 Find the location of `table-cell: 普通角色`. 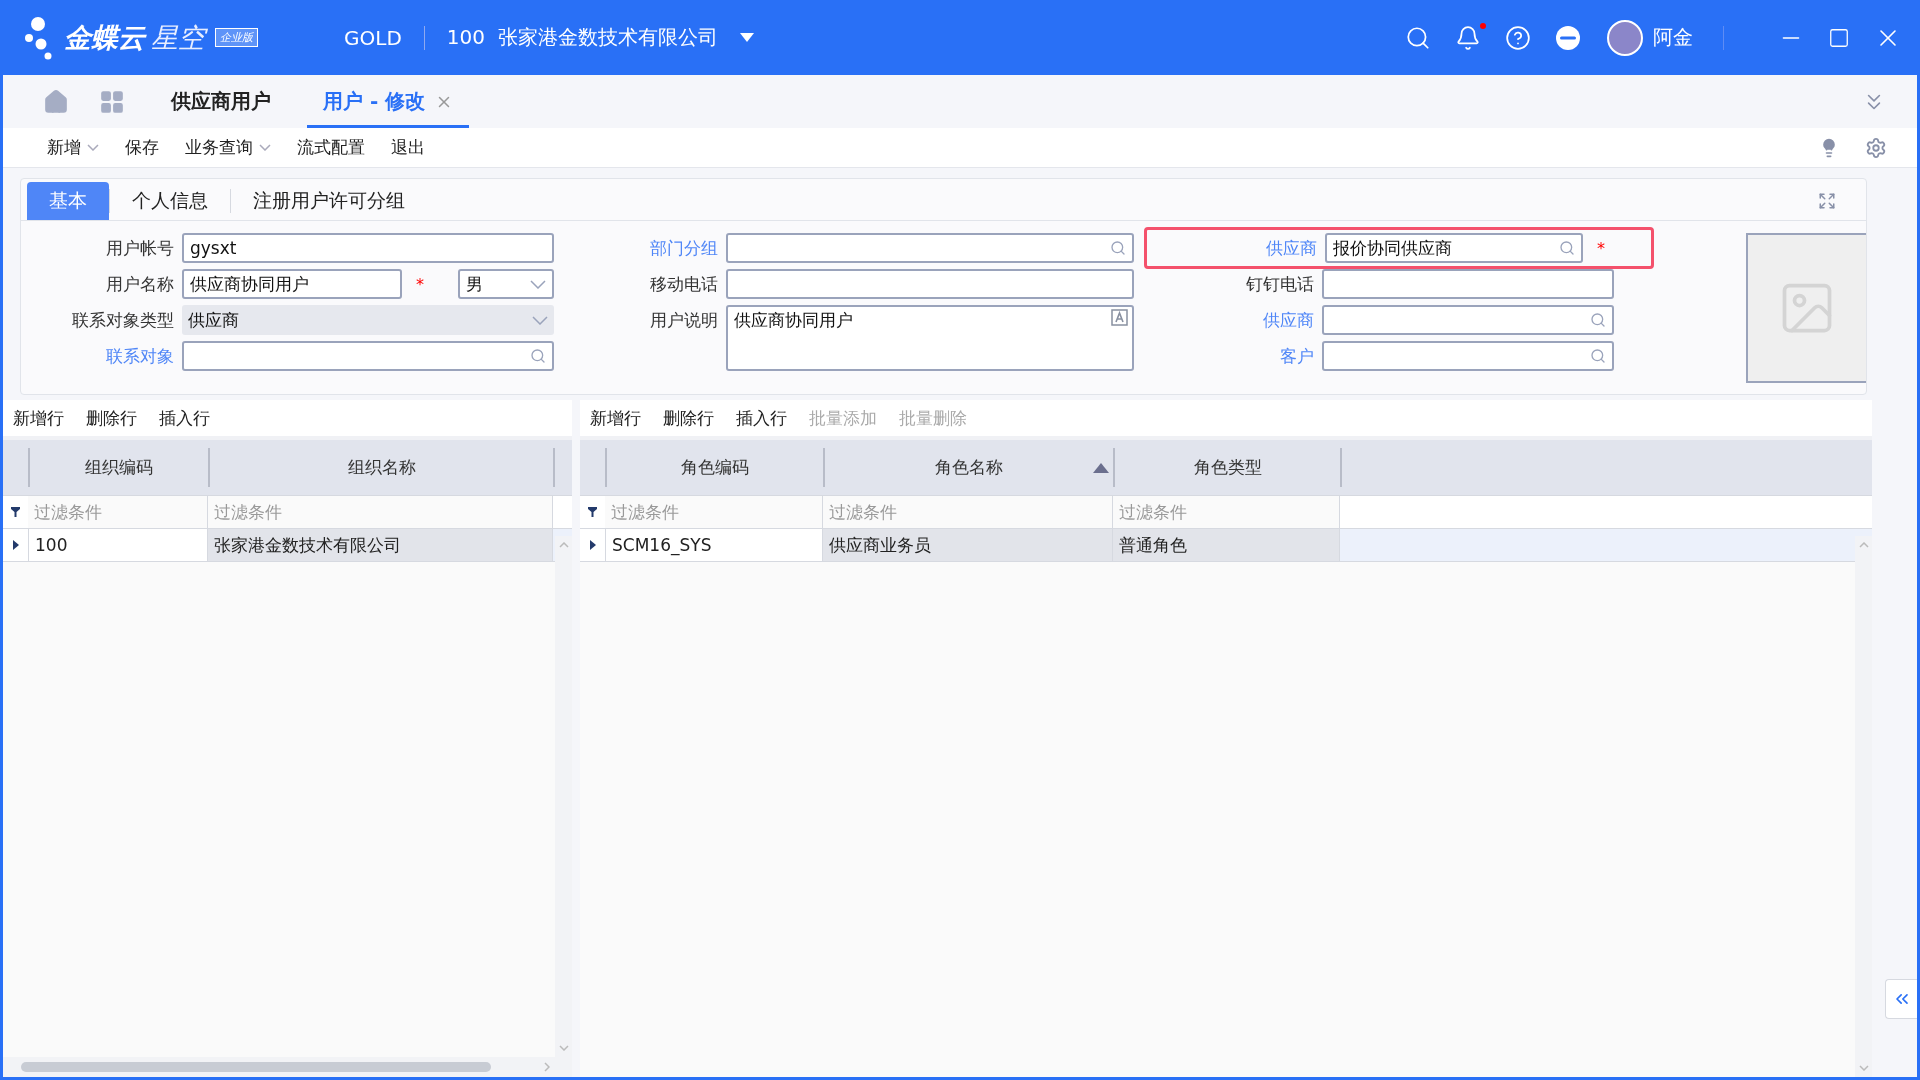

table-cell: 普通角色 is located at coordinates (1226, 545).